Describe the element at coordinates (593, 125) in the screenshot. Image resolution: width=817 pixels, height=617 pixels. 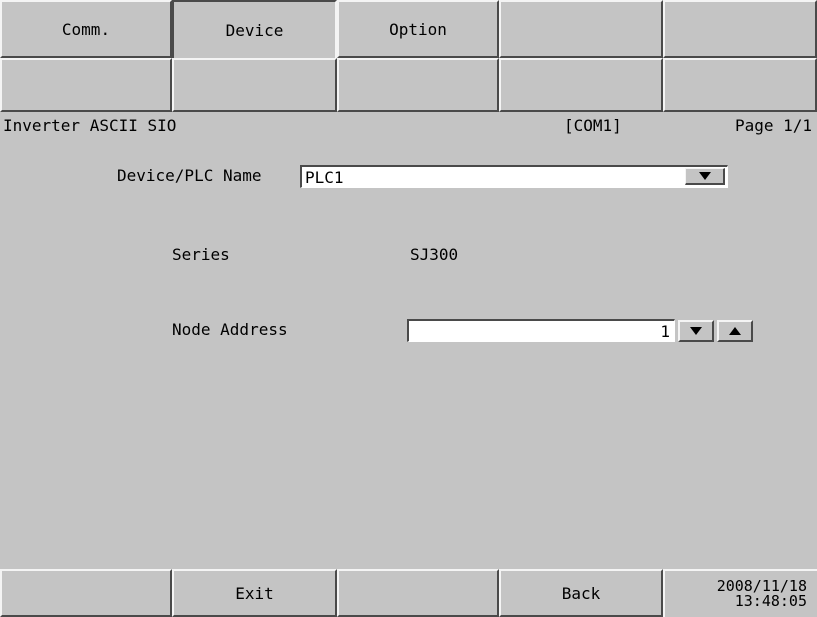
I see `port-label: [COM1]` at that location.